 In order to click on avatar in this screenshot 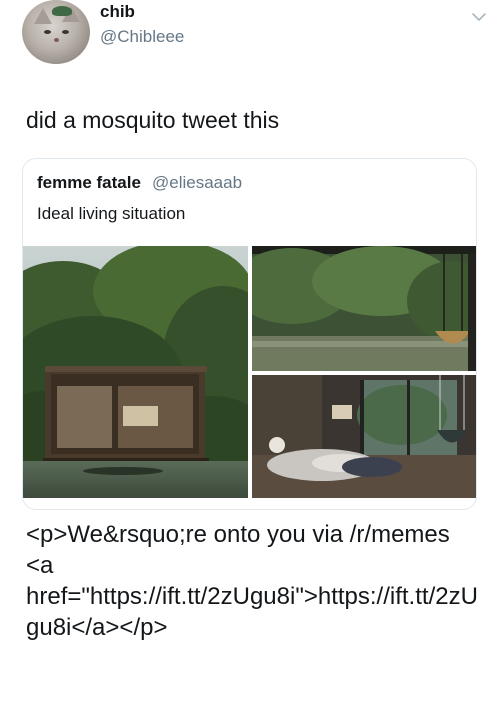, I will do `click(56, 32)`.